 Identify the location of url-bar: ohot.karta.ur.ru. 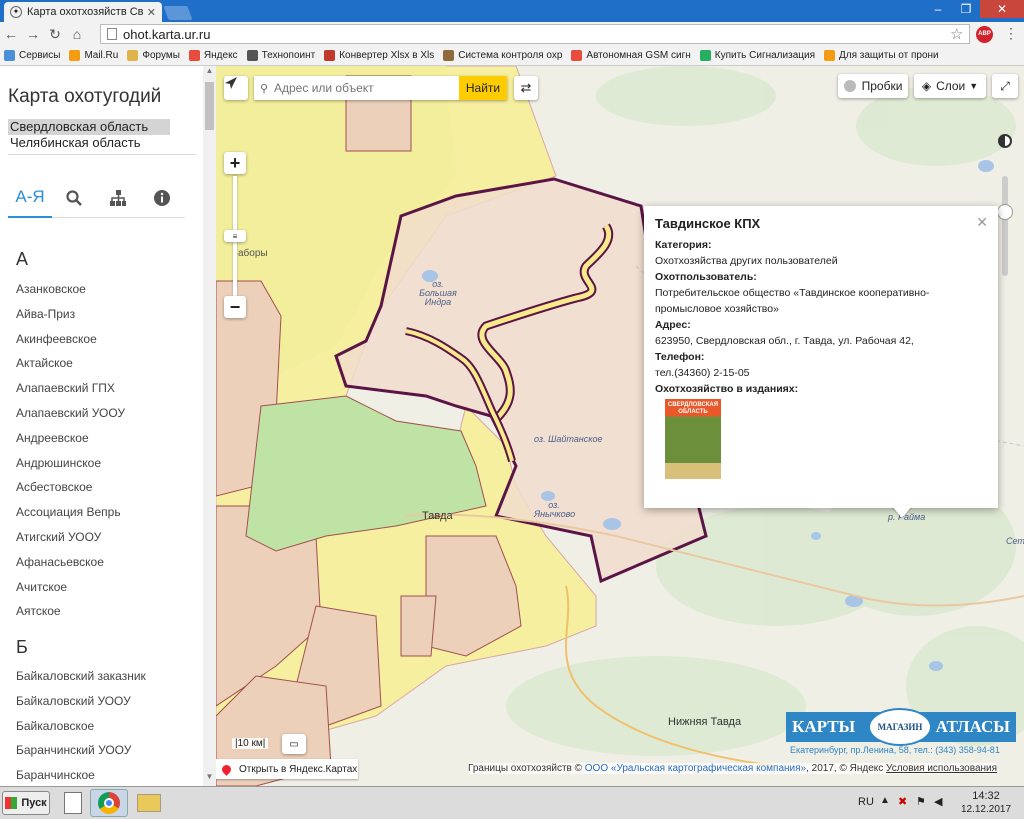
(535, 34).